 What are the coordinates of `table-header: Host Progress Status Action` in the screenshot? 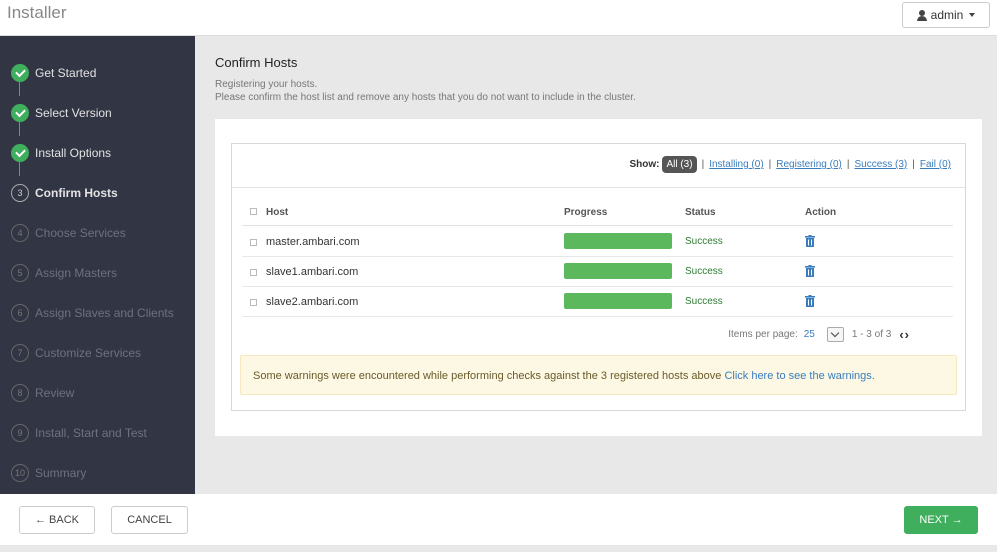 It's located at (597, 214).